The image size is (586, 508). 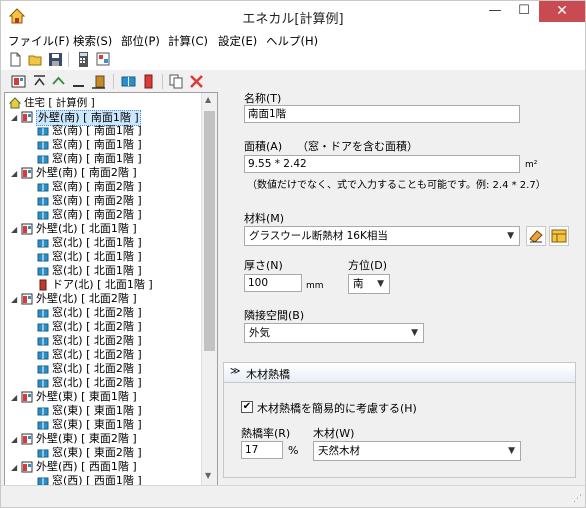 What do you see at coordinates (92, 41) in the screenshot?
I see `menu-search: 検索(S)` at bounding box center [92, 41].